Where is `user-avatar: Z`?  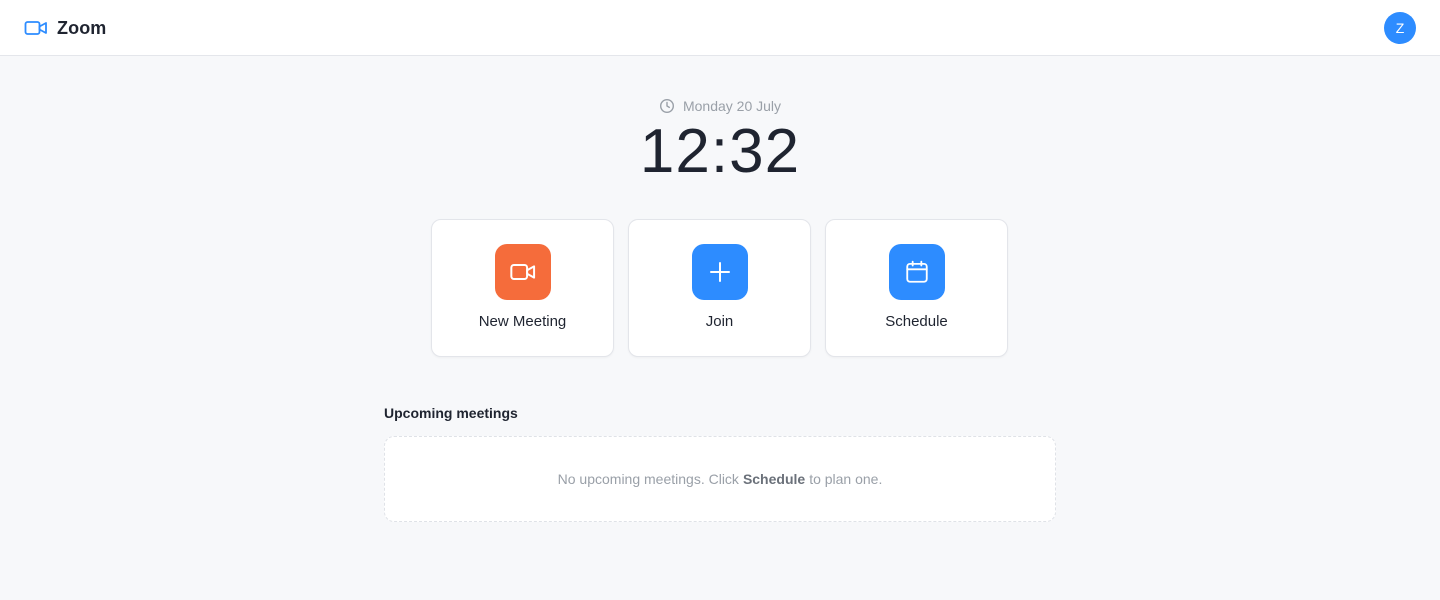
user-avatar: Z is located at coordinates (1400, 28).